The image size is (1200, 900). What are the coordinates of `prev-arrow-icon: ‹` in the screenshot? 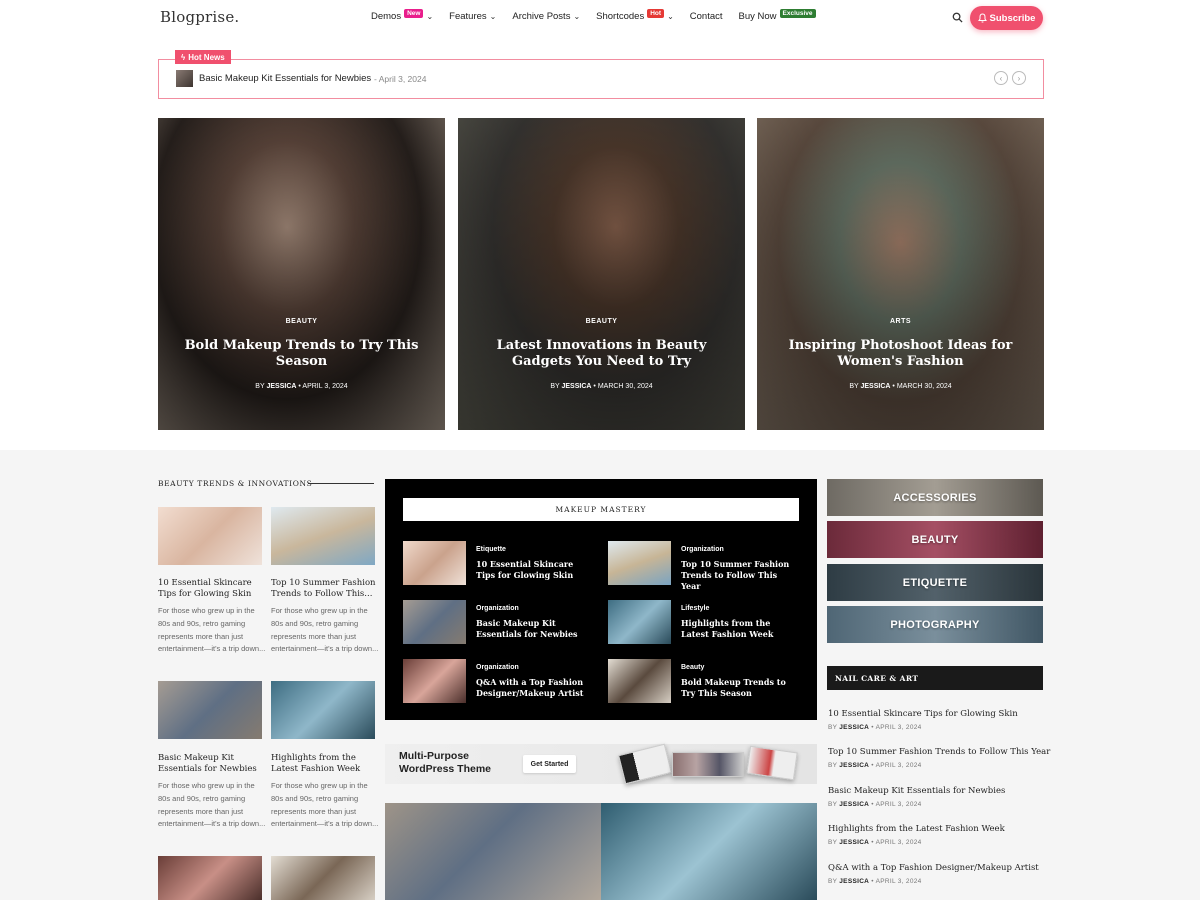 It's located at (1001, 78).